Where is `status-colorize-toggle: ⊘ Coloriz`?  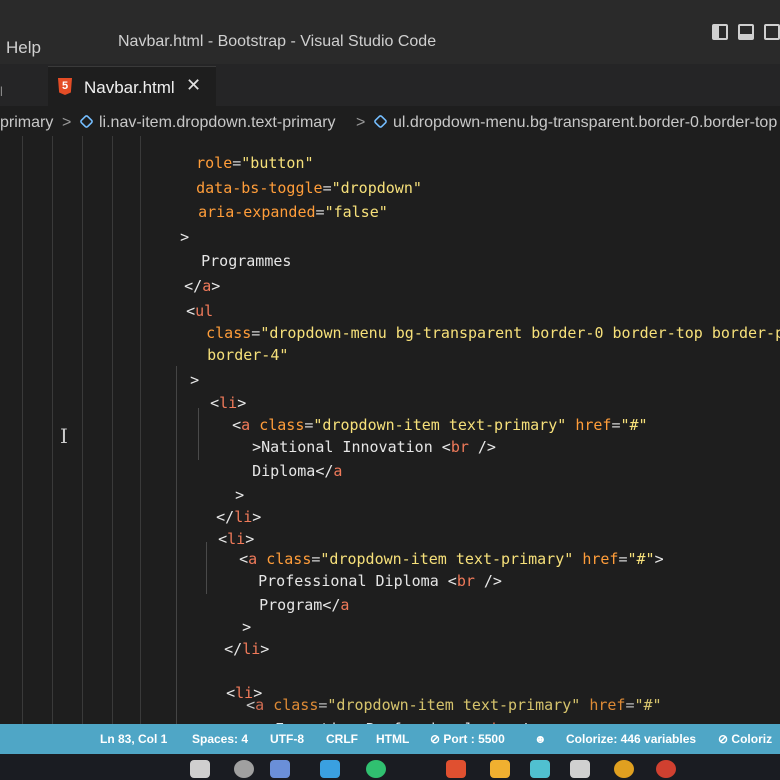 status-colorize-toggle: ⊘ Coloriz is located at coordinates (745, 739).